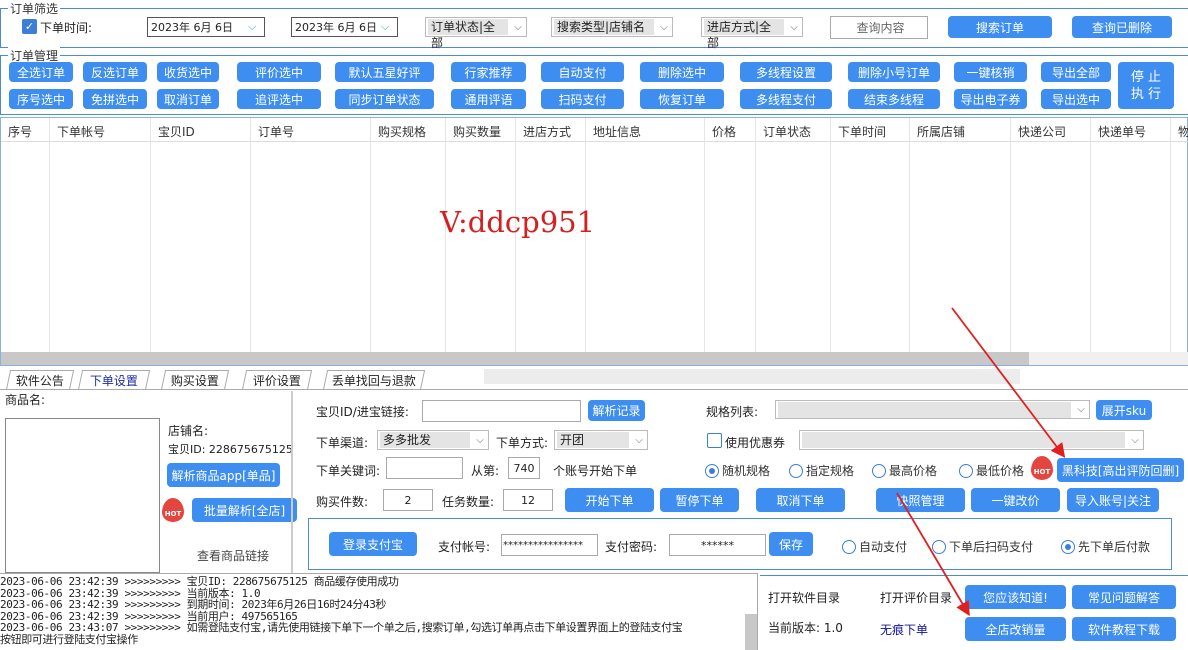  I want to click on arrow-to-black-tech, so click(1008, 382).